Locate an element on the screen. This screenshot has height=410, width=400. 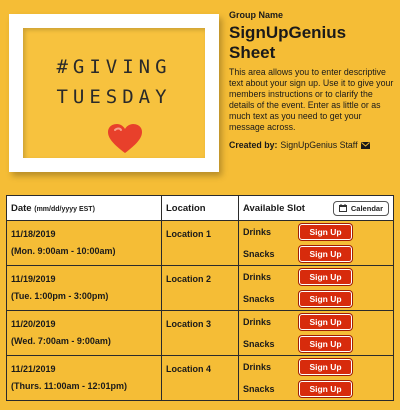
date-cell: 11/21/2019 (Thurs. 11:00am - 12:01pm) is located at coordinates (84, 378).